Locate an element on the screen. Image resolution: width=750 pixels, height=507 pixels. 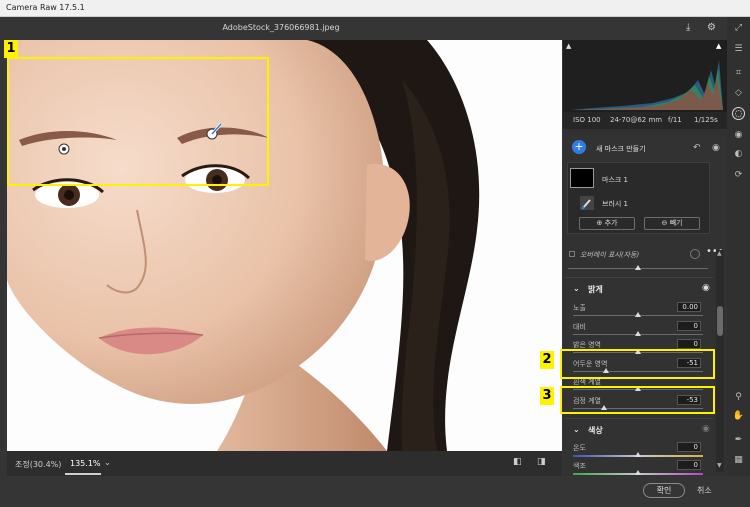
cancel-button: 취소 is located at coordinates (704, 490).